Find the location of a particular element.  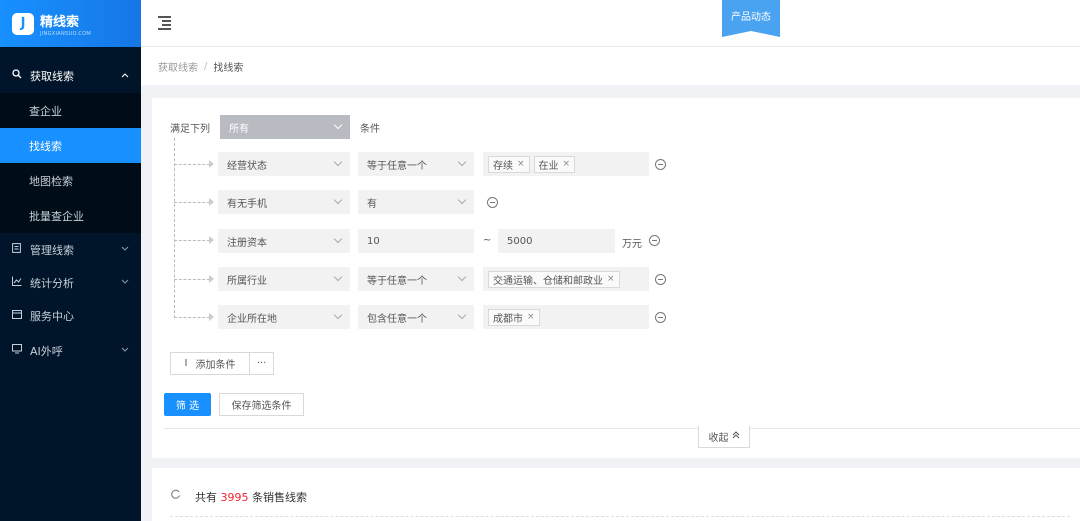

filter-button: 筛 选 is located at coordinates (187, 404).